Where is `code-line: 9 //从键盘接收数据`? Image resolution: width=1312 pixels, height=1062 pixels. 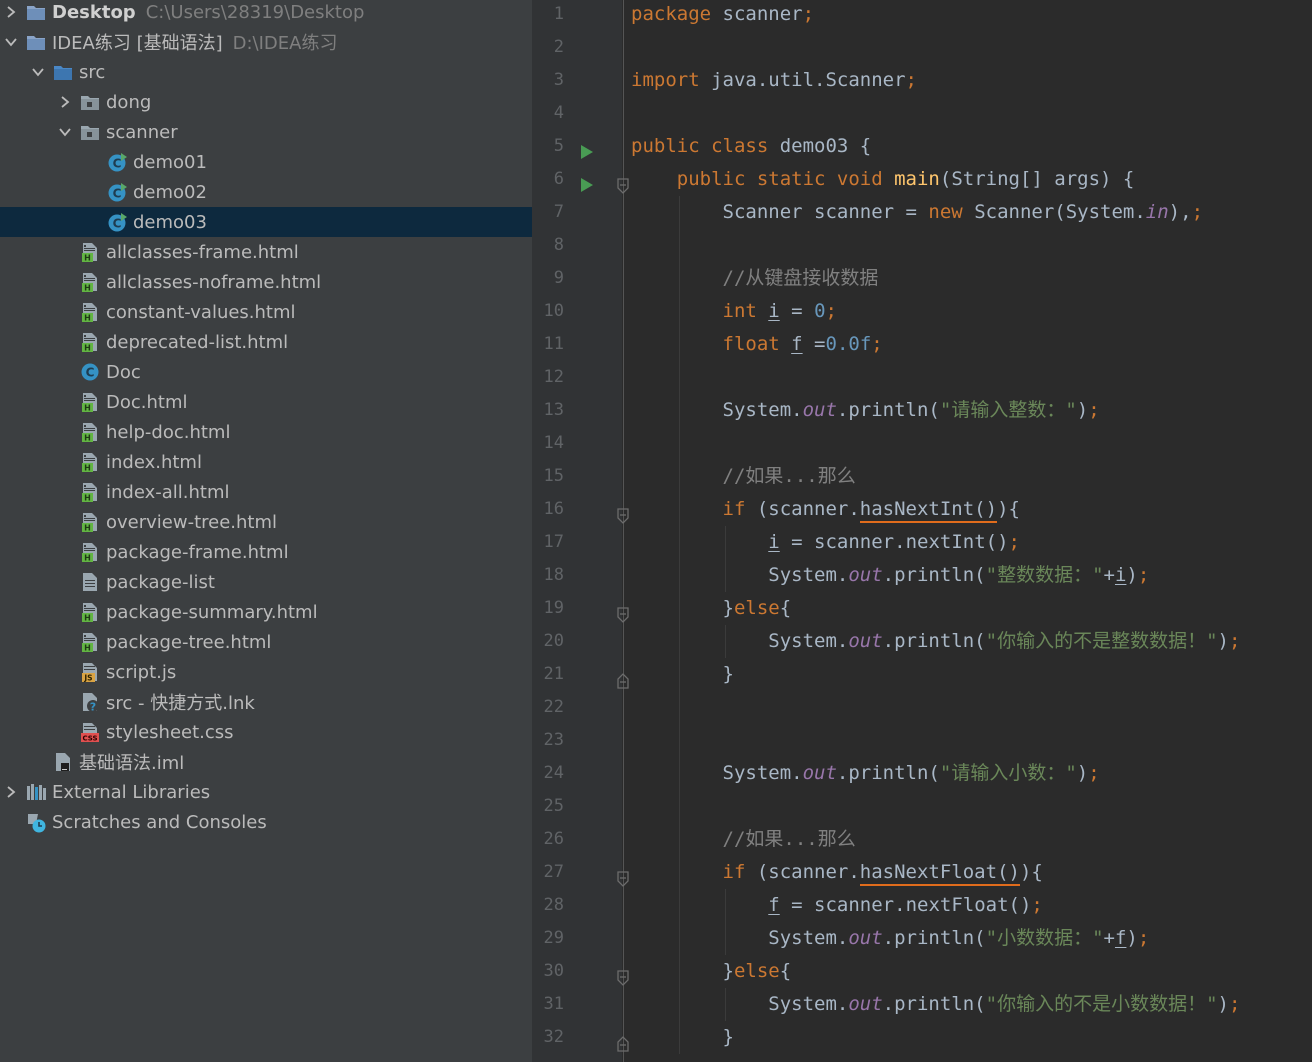 code-line: 9 //从键盘接收数据 is located at coordinates (922, 278).